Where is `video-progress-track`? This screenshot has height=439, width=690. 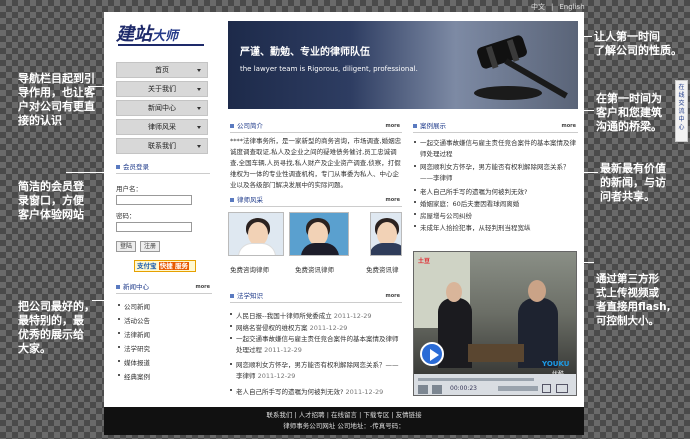
video-progress-track is located at coordinates (476, 379).